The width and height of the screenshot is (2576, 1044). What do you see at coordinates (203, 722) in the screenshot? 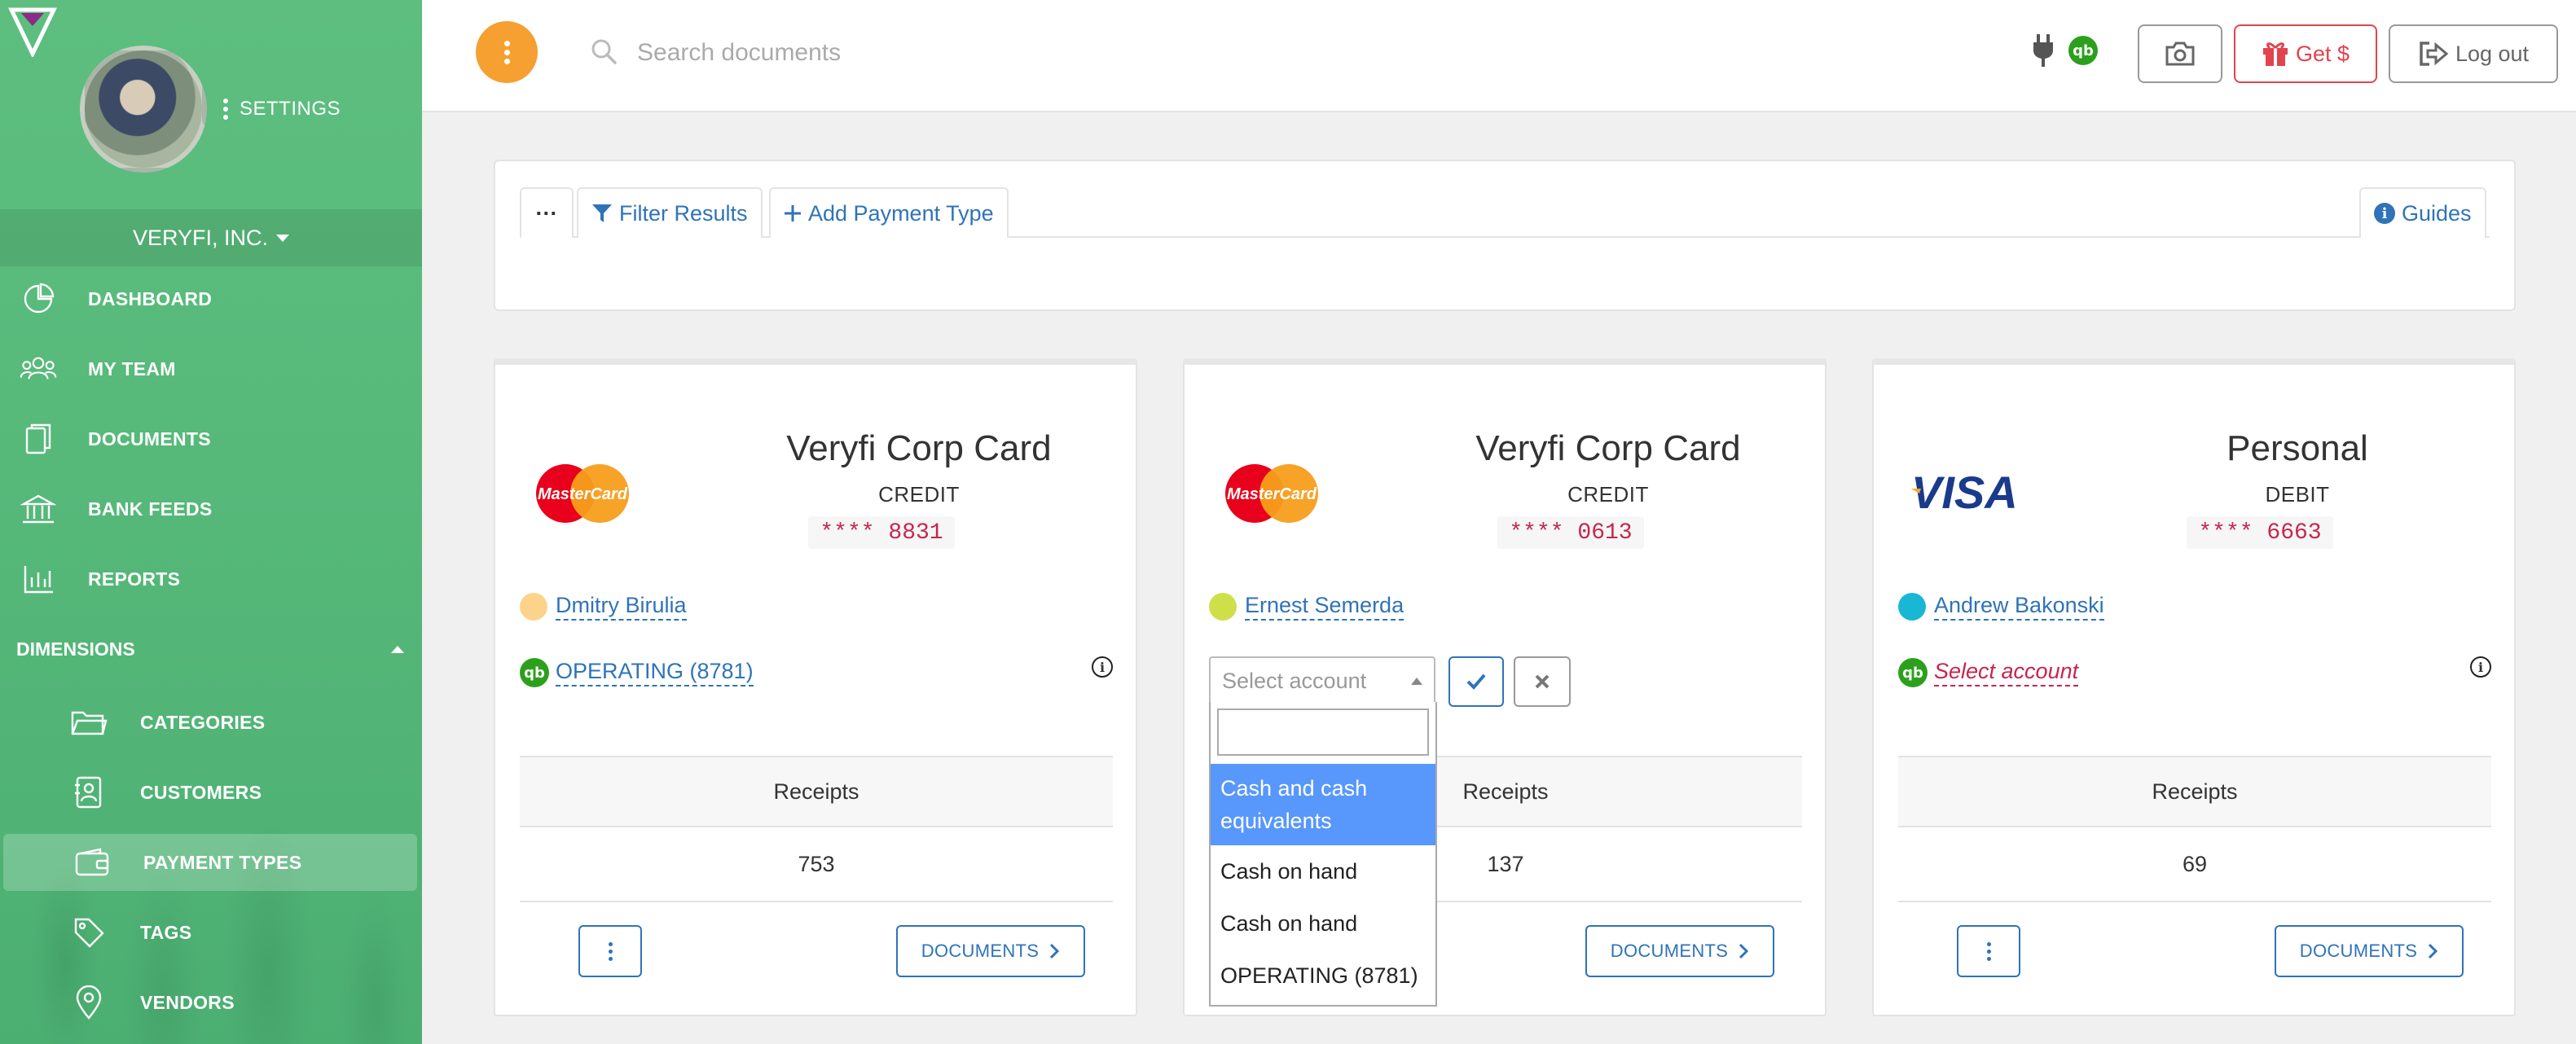
I see `sidebar-item-label: CATEGORIES` at bounding box center [203, 722].